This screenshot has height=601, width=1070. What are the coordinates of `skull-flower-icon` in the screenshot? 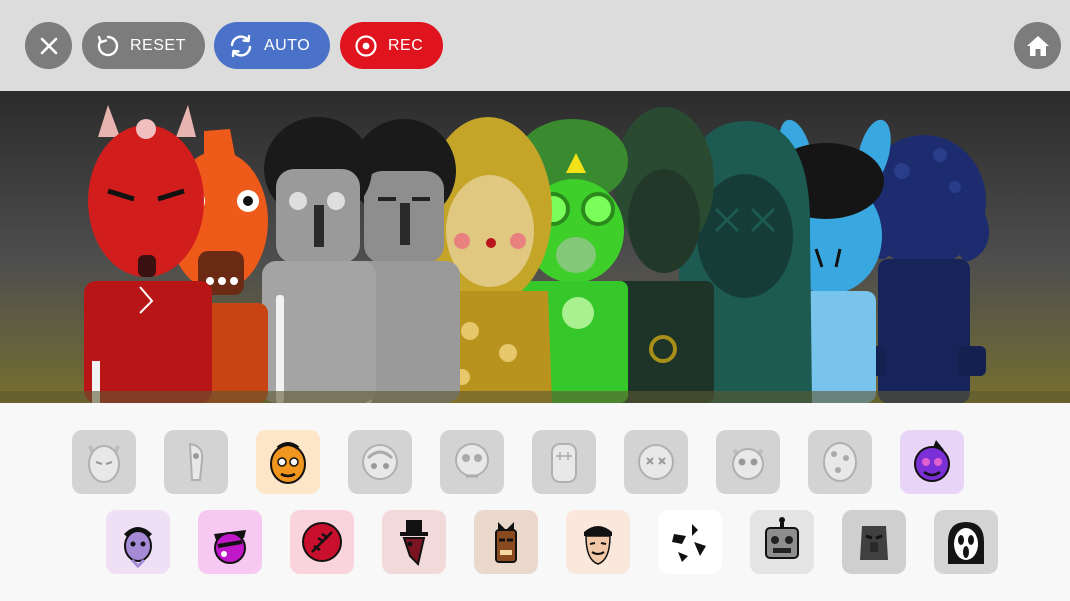 It's located at (472, 460).